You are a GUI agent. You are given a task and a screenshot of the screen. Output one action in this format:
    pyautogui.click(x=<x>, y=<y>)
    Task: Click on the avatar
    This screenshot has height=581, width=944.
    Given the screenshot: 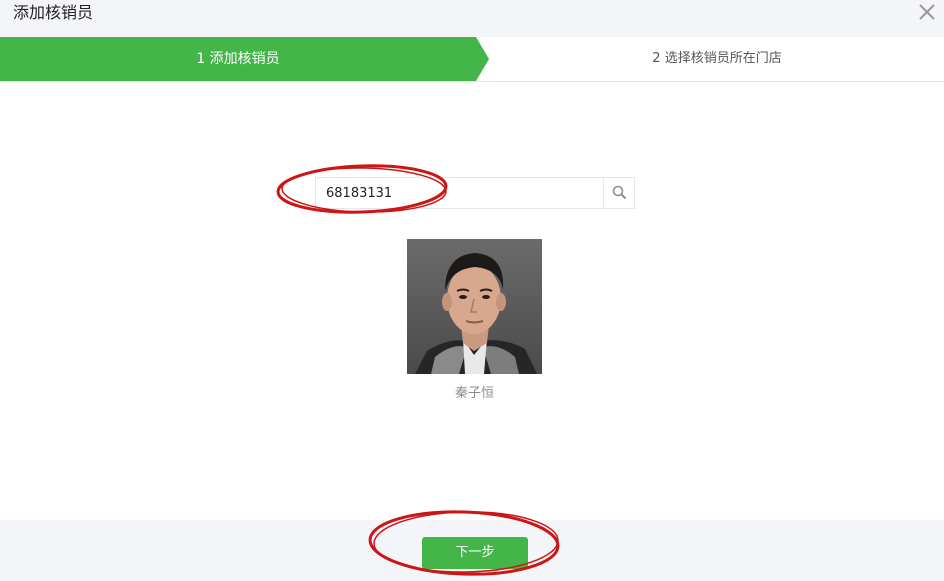 What is the action you would take?
    pyautogui.click(x=474, y=306)
    